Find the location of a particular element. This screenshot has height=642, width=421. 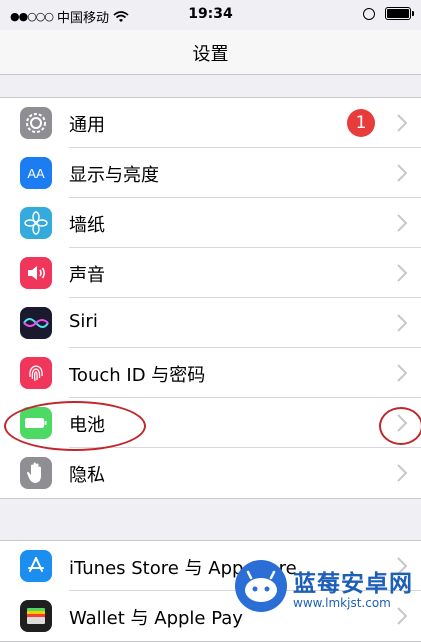

settings-row-label: 声音 is located at coordinates (87, 275).